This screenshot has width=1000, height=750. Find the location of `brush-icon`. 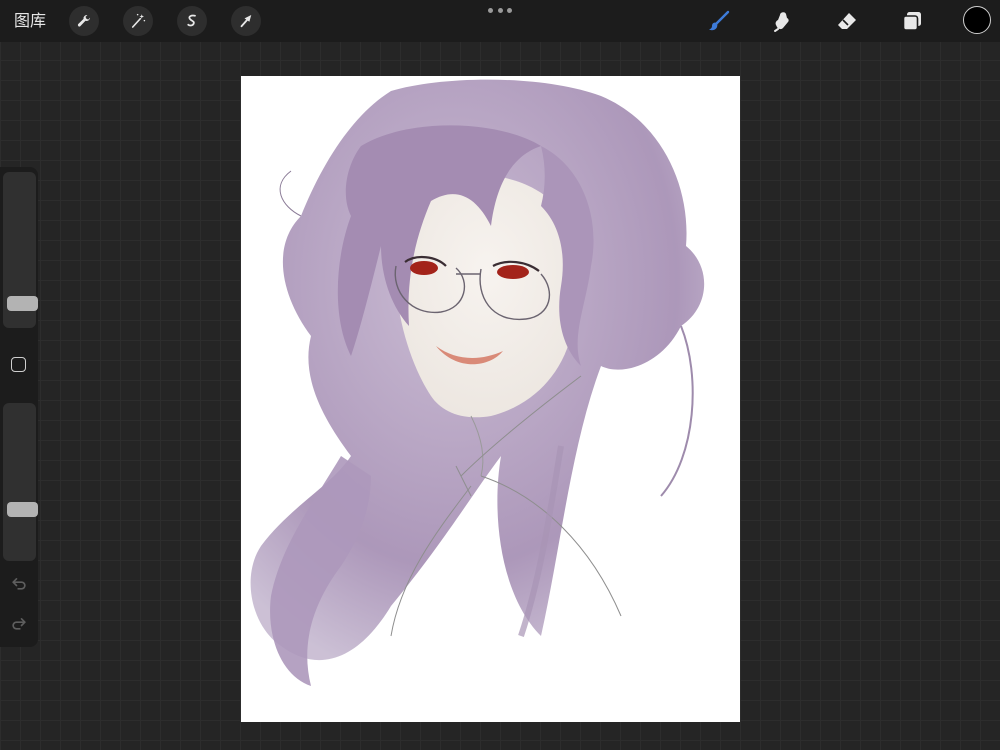

brush-icon is located at coordinates (719, 20).